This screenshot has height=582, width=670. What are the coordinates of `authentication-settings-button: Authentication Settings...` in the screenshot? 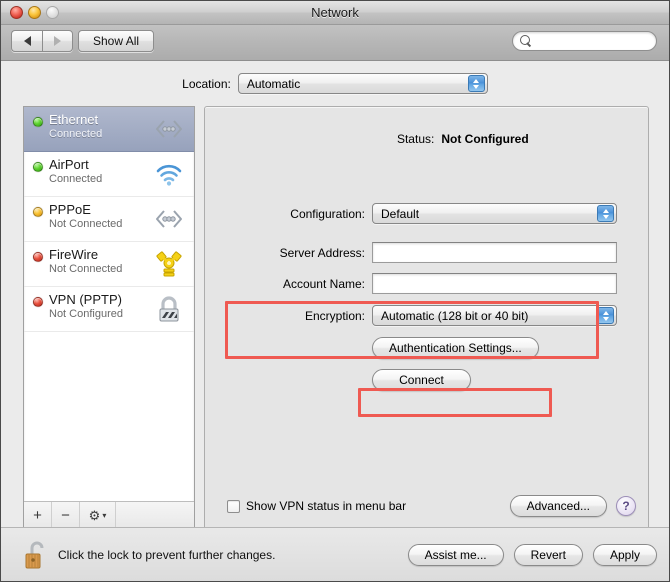 It's located at (455, 348).